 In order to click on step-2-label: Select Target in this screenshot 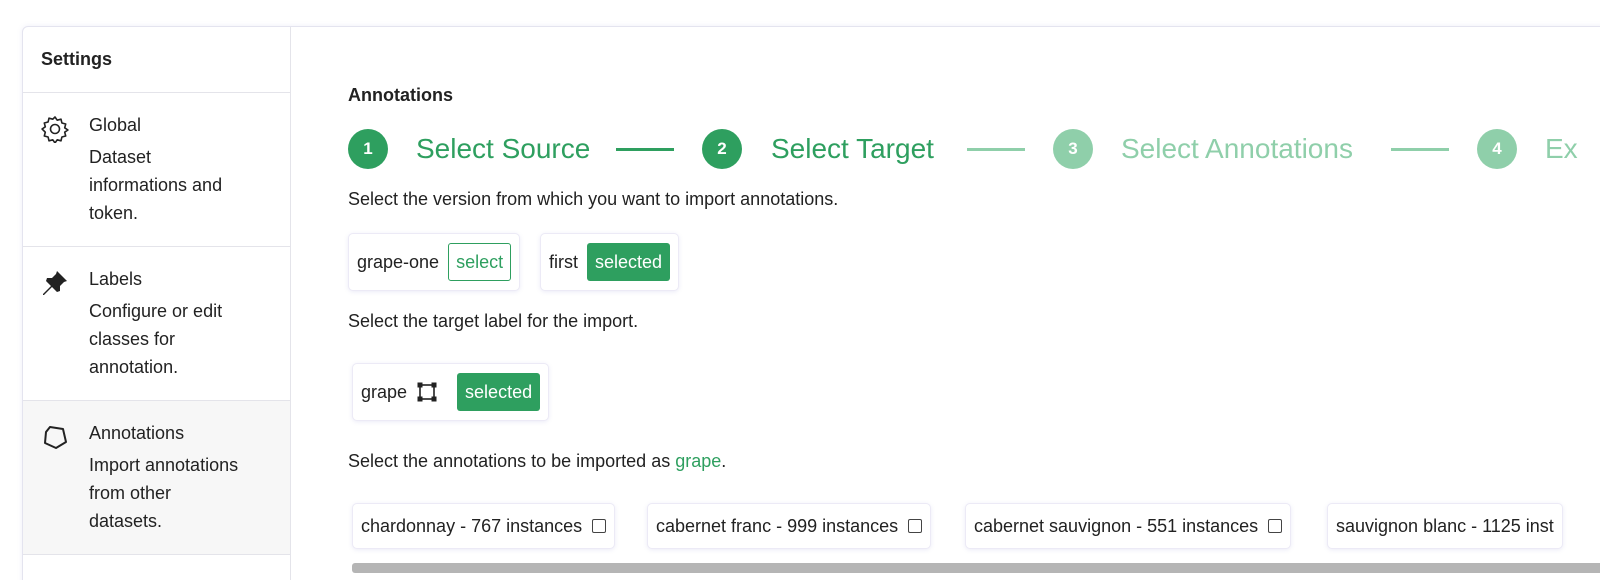, I will do `click(852, 149)`.